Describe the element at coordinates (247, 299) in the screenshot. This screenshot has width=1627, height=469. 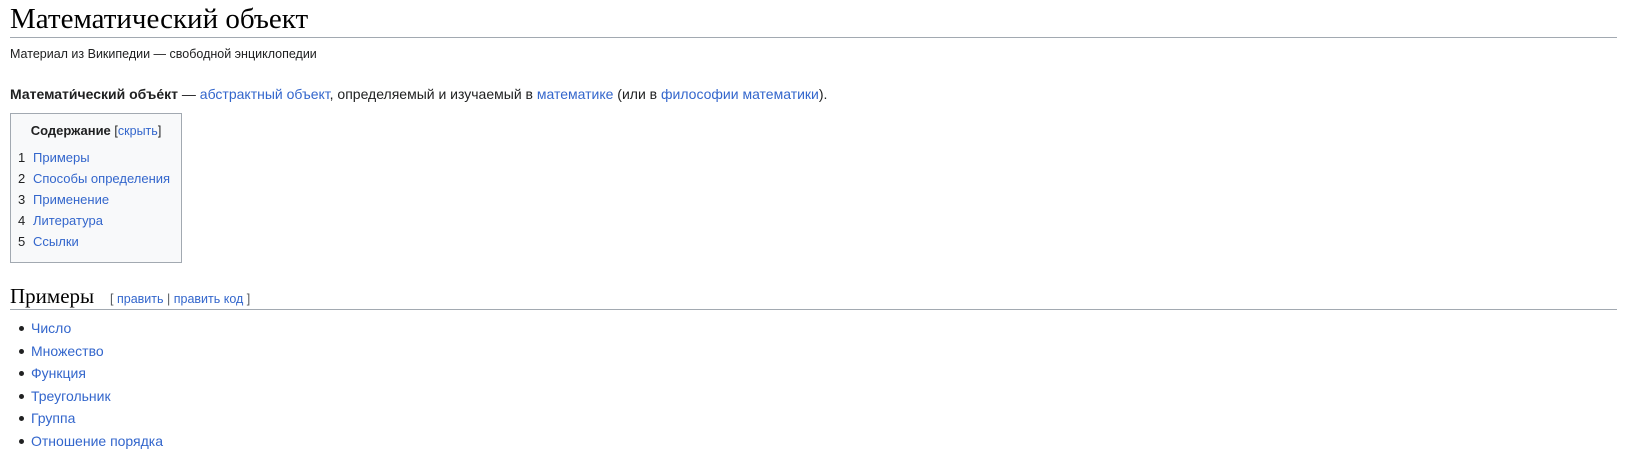
I see `edit-close-bracket: ]` at that location.